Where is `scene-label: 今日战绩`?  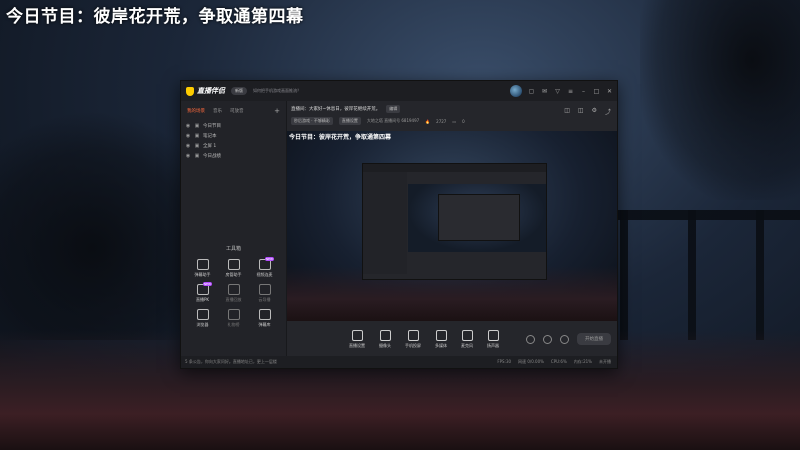
scene-label: 今日战绩 is located at coordinates (212, 156).